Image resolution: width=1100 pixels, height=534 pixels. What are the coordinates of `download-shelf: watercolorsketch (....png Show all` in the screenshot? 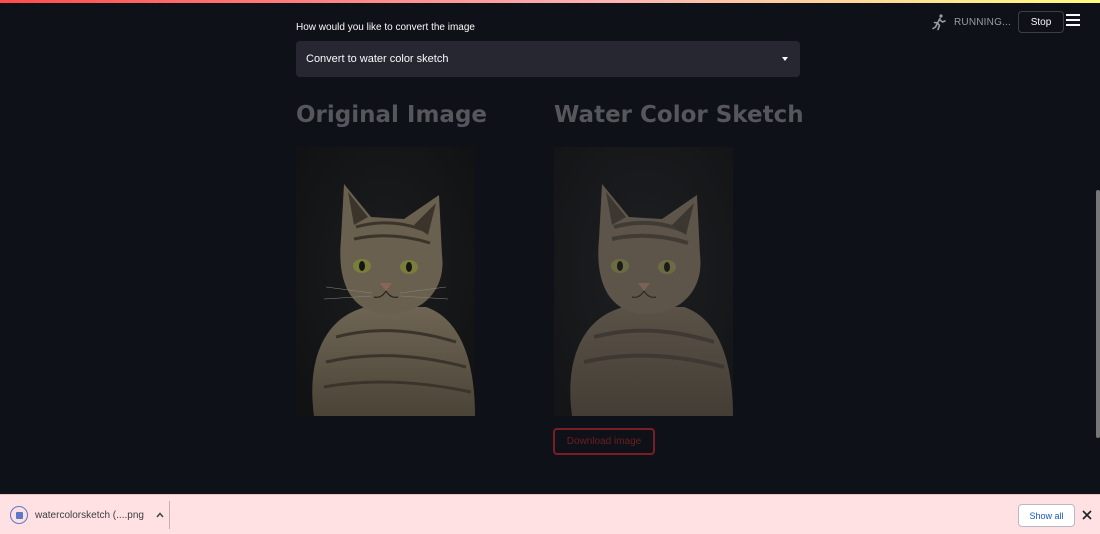 It's located at (550, 514).